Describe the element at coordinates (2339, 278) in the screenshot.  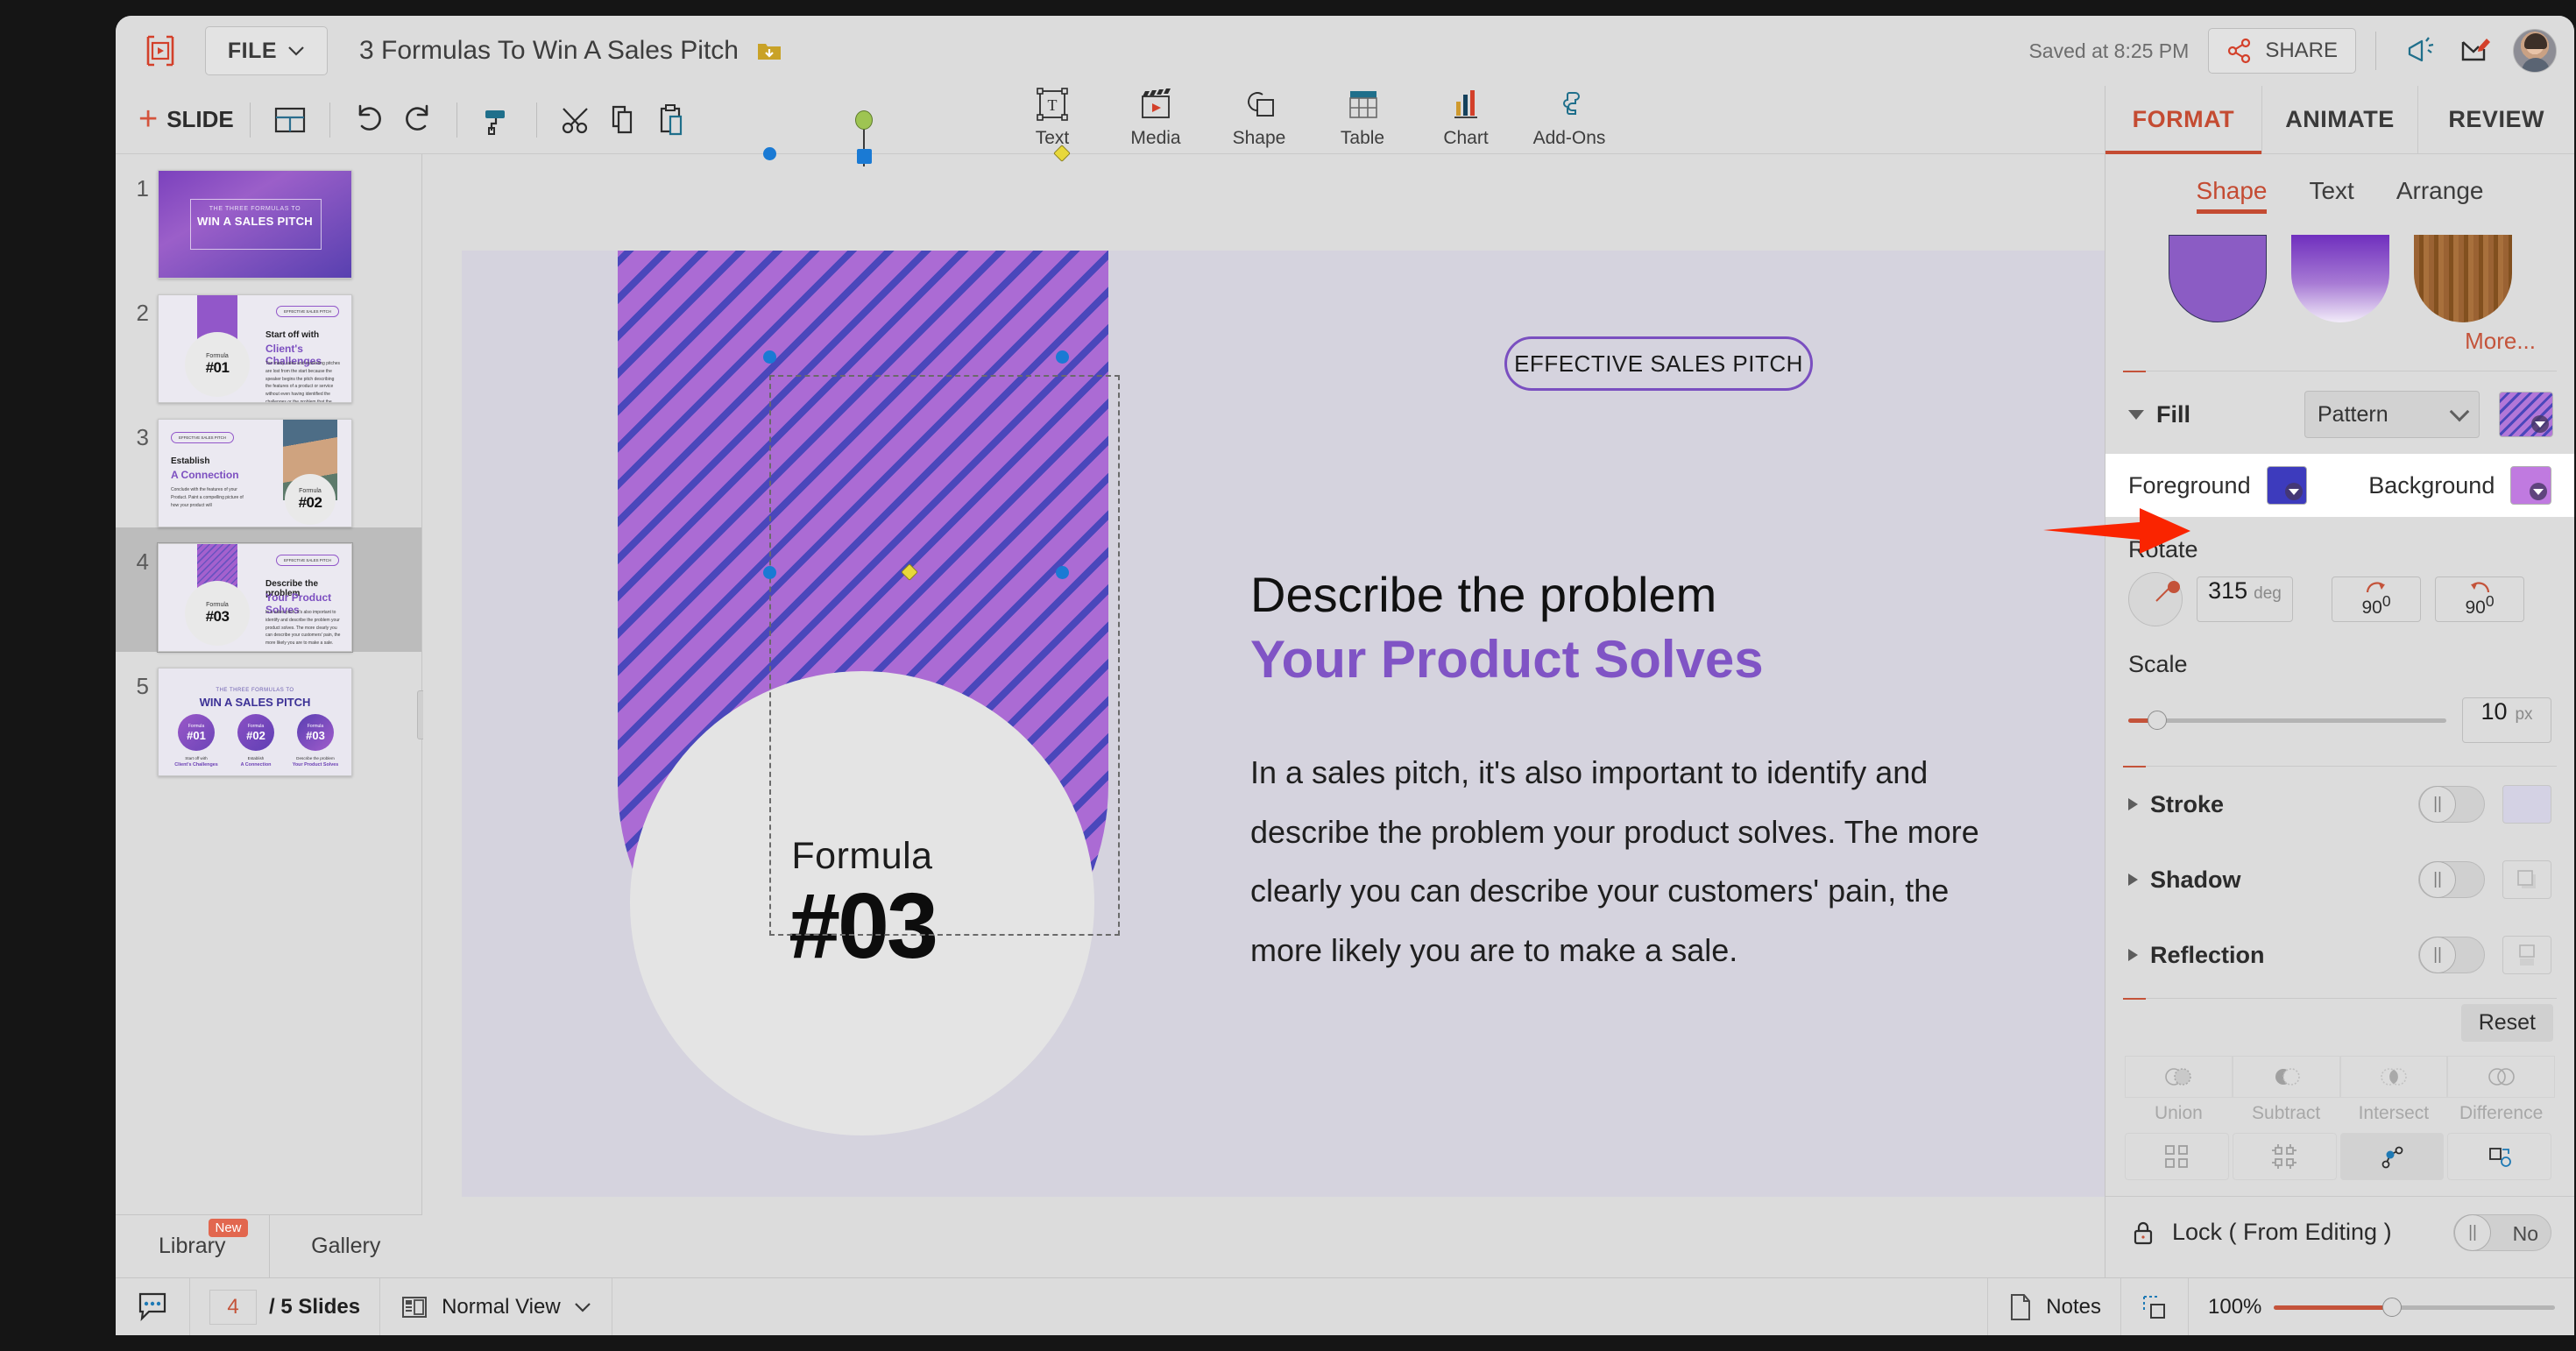
I see `style-preset-gradient` at that location.